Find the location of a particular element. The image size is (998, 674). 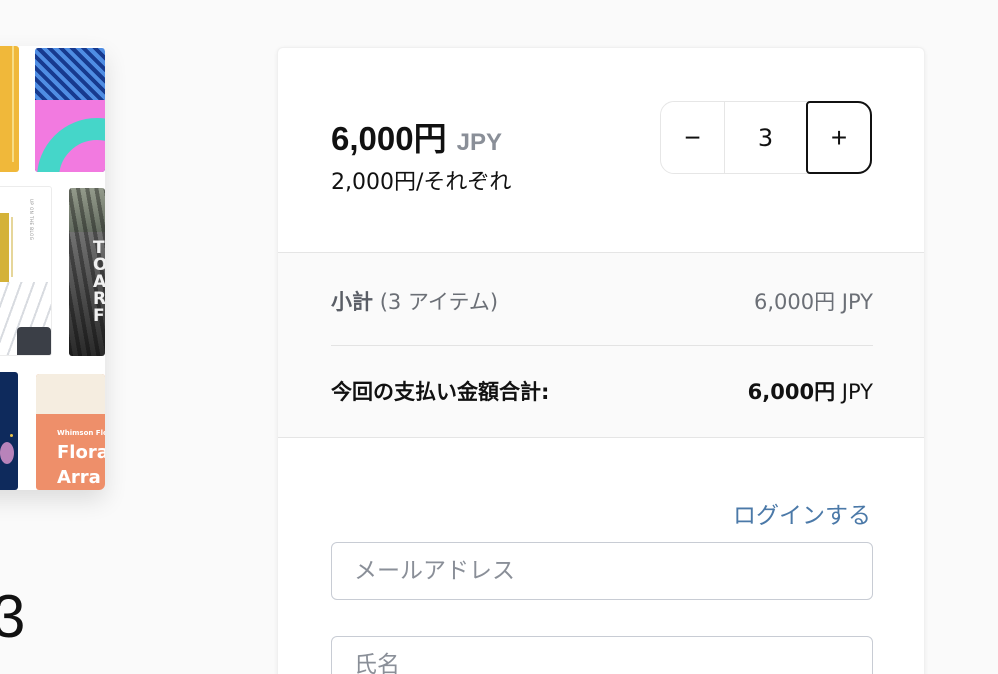

template-thumbnail-floral: Whimson Flo Flora Arra is located at coordinates (70, 432).